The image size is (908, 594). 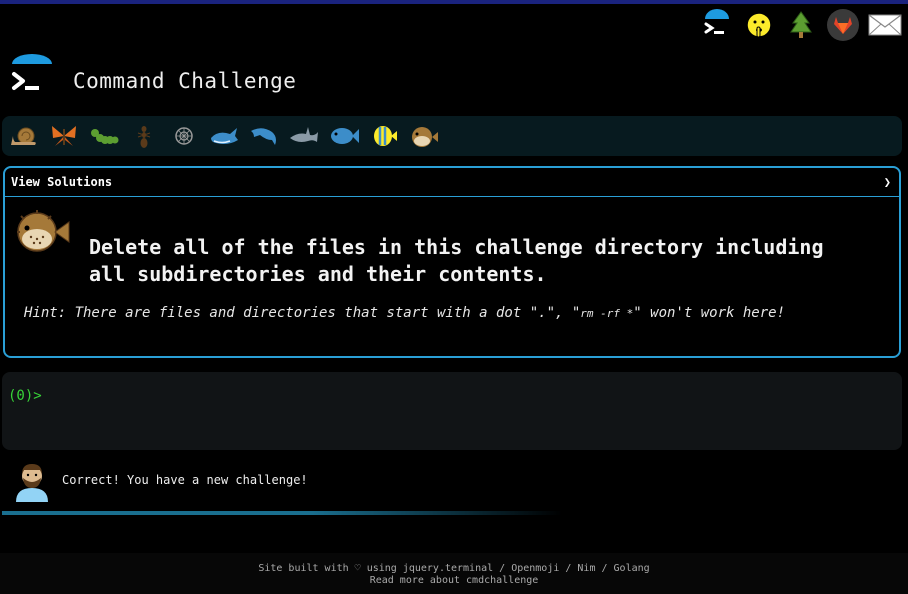 What do you see at coordinates (32, 76) in the screenshot?
I see `site-logo` at bounding box center [32, 76].